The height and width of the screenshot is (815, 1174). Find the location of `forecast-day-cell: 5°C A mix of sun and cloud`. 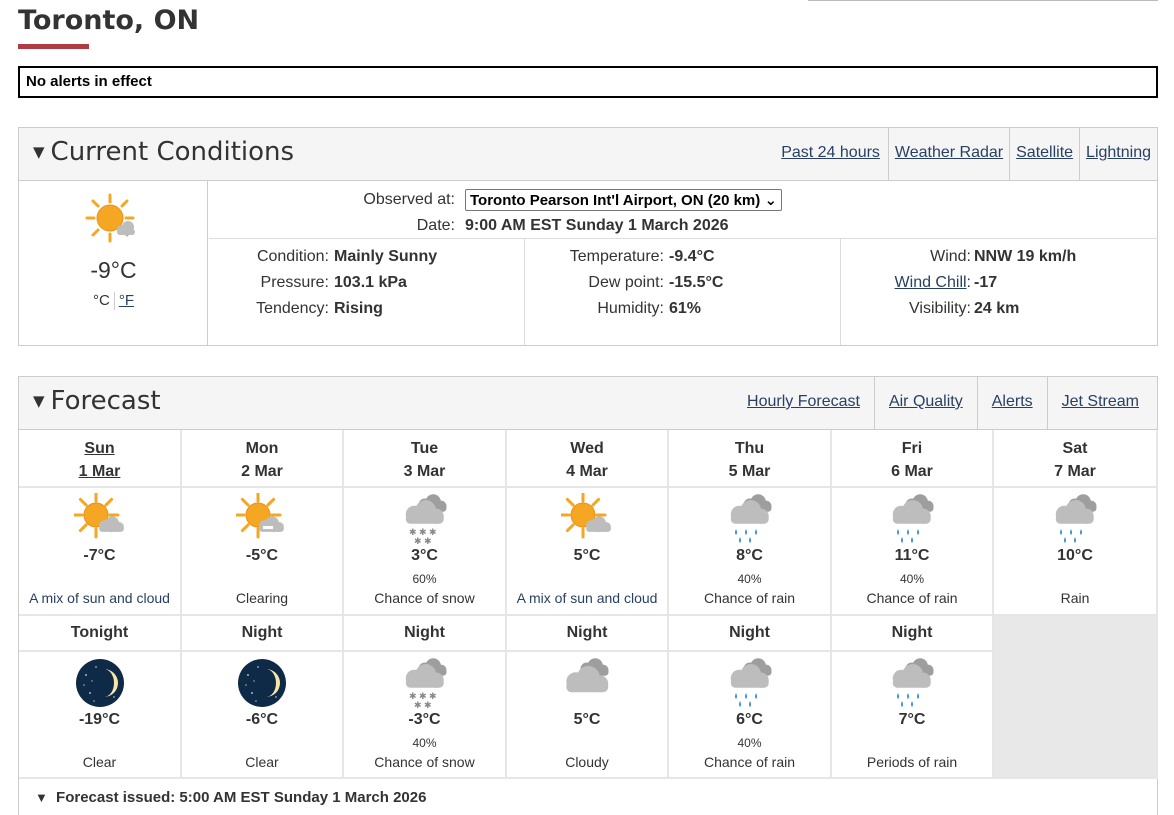

forecast-day-cell: 5°C A mix of sun and cloud is located at coordinates (588, 552).